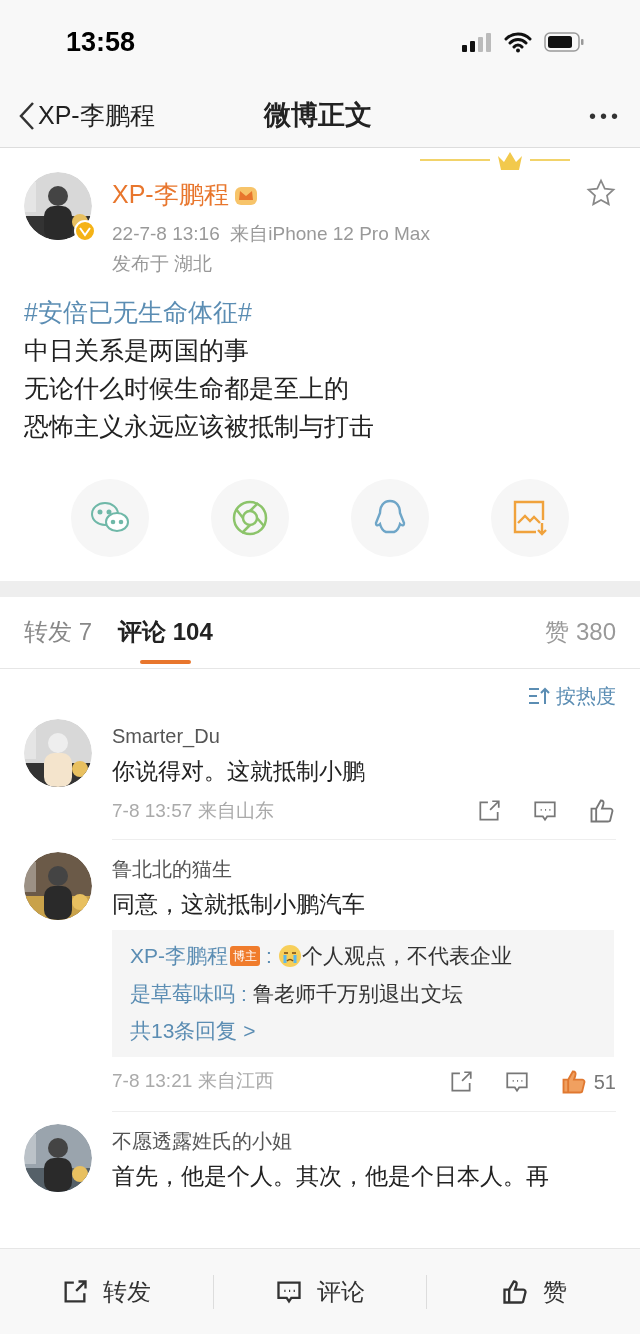  I want to click on comment-meta: 7-8 13:57 来自山东, so click(193, 810).